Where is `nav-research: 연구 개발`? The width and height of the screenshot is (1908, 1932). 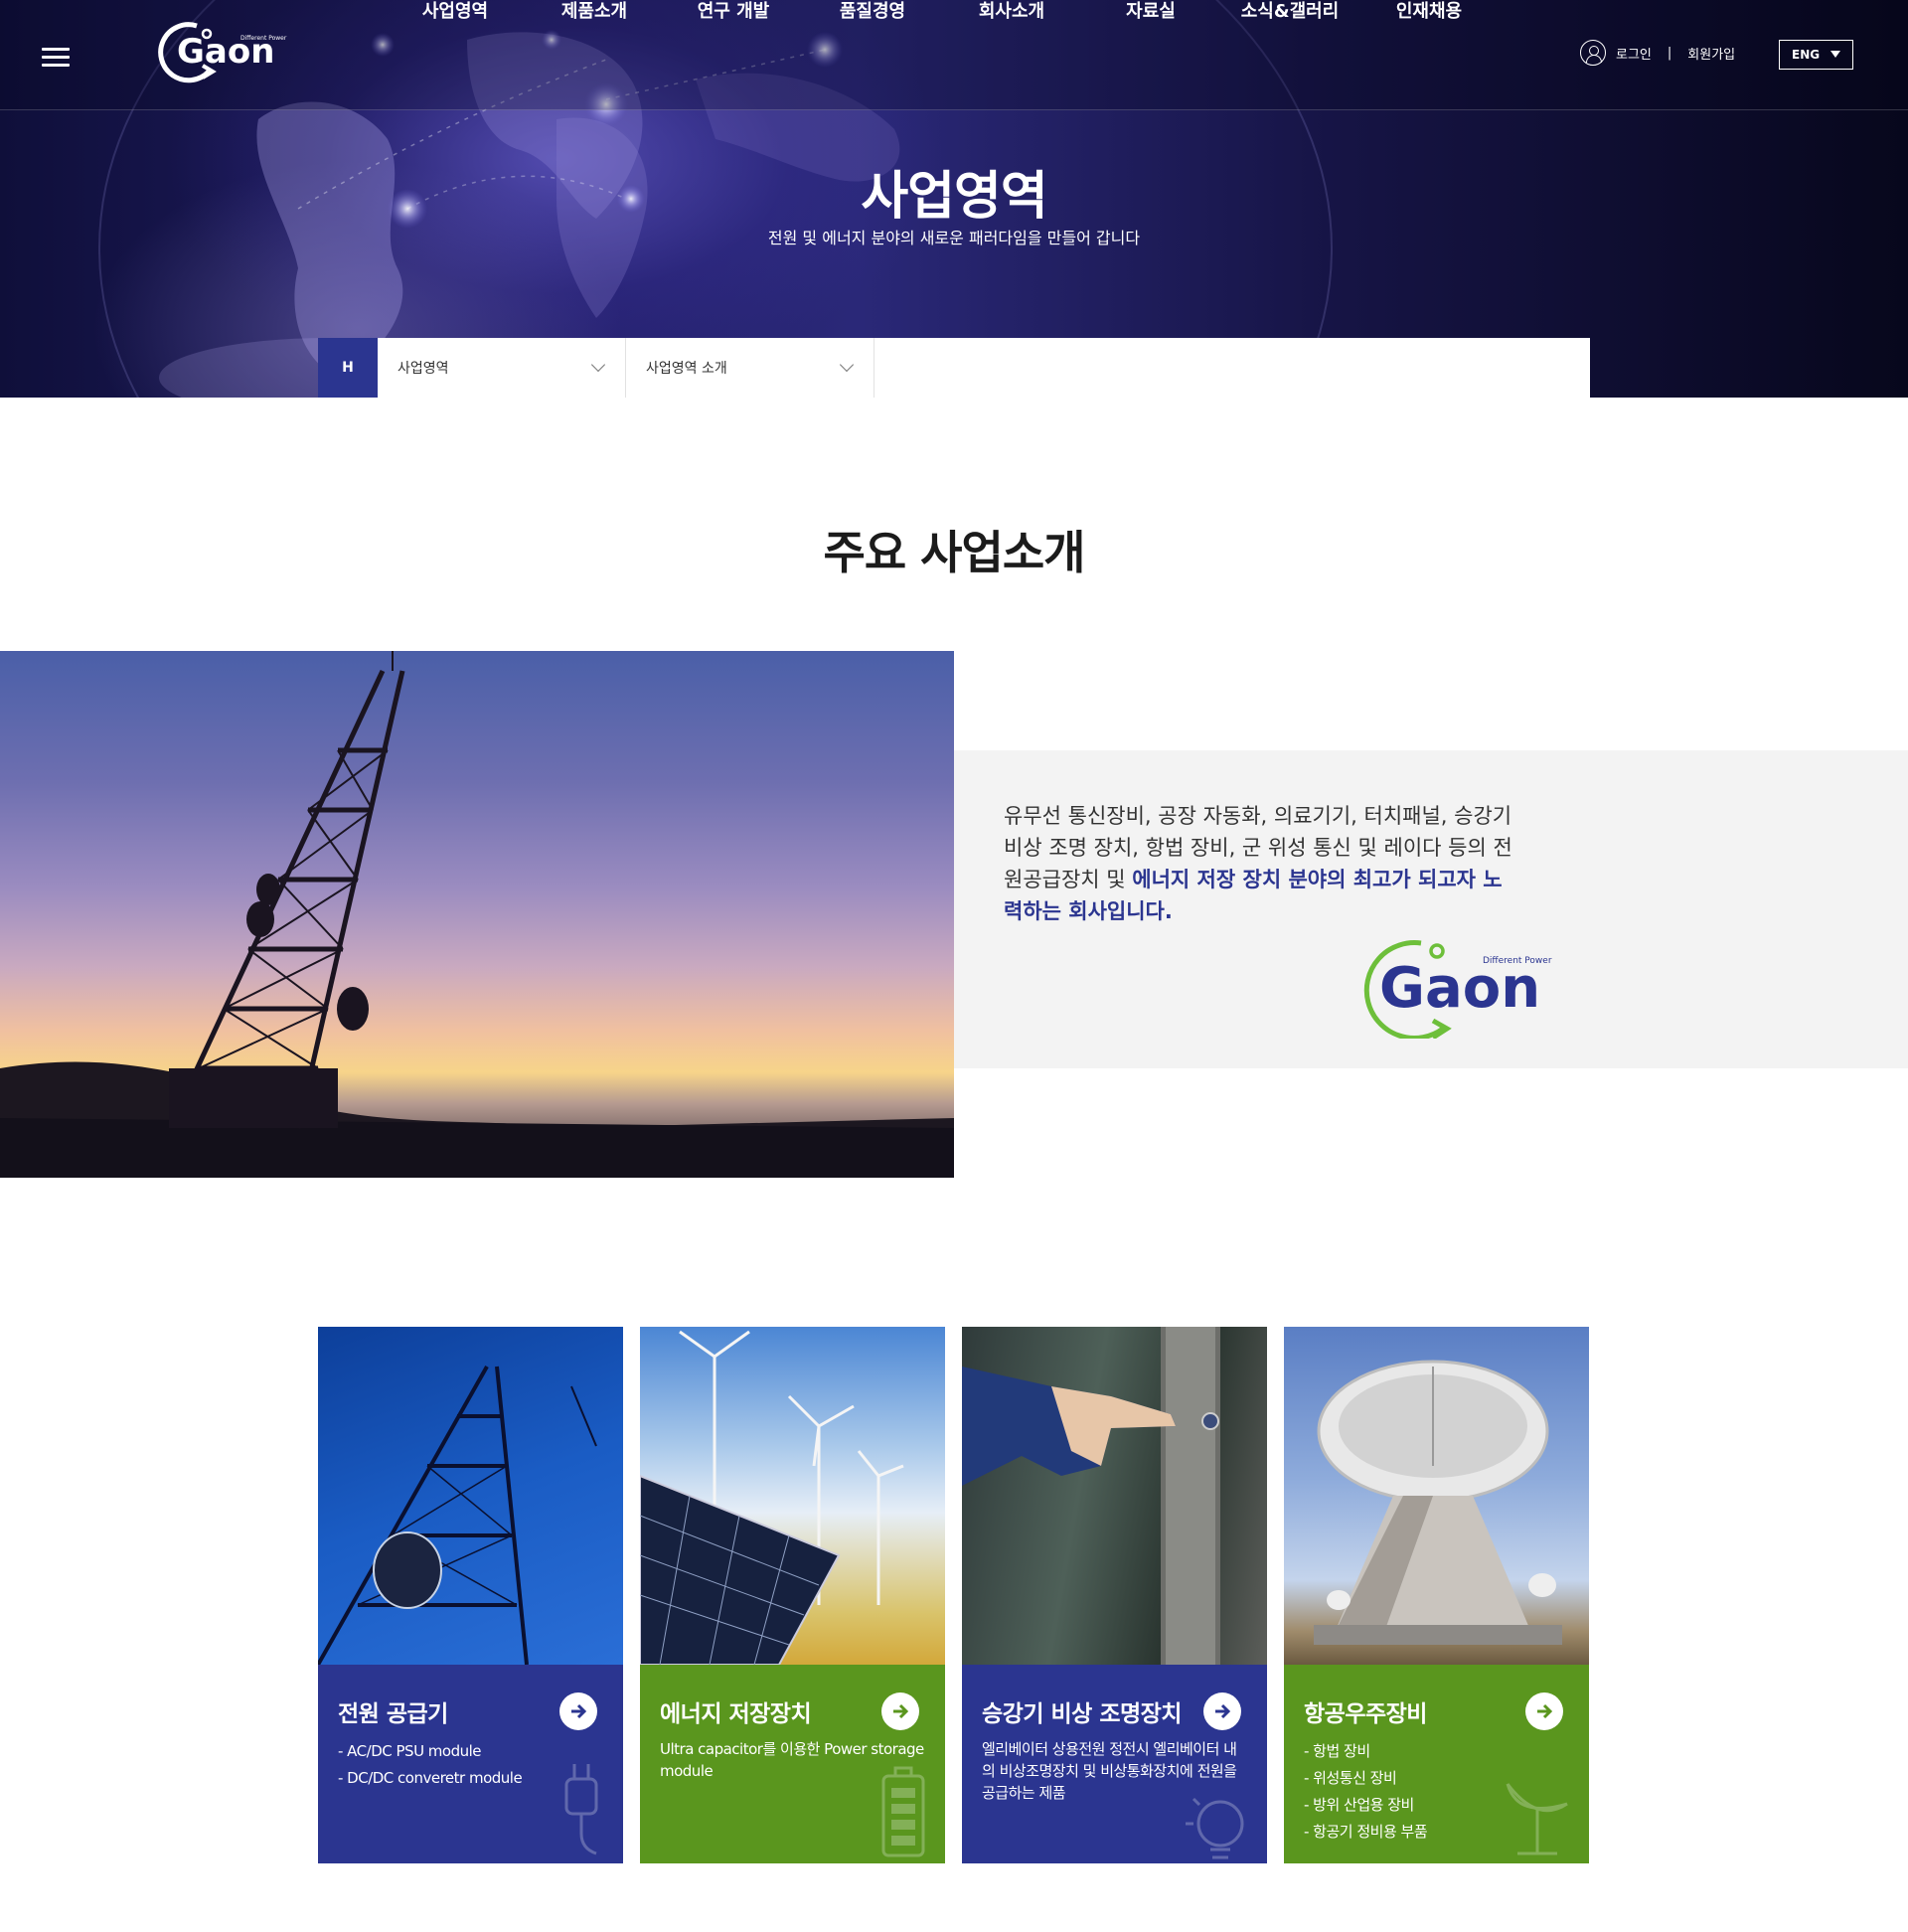
nav-research: 연구 개발 is located at coordinates (733, 15).